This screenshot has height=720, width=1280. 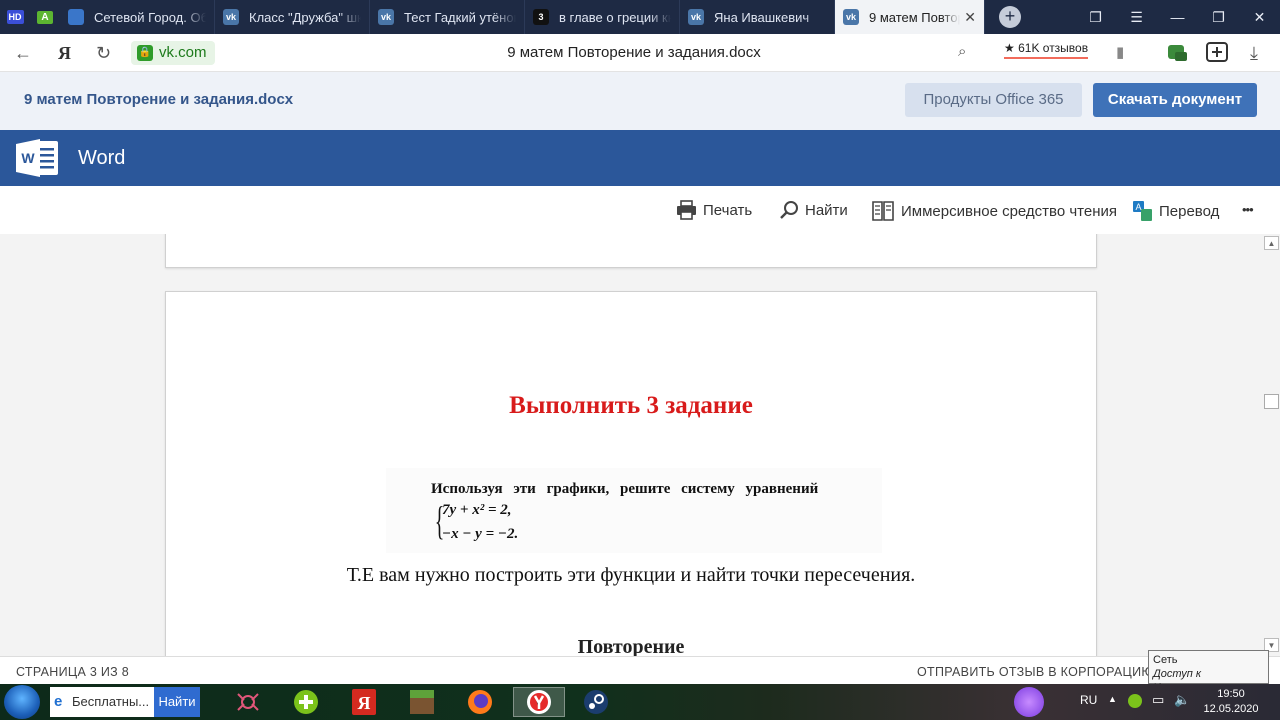 I want to click on svg-text: Я, so click(x=364, y=703).